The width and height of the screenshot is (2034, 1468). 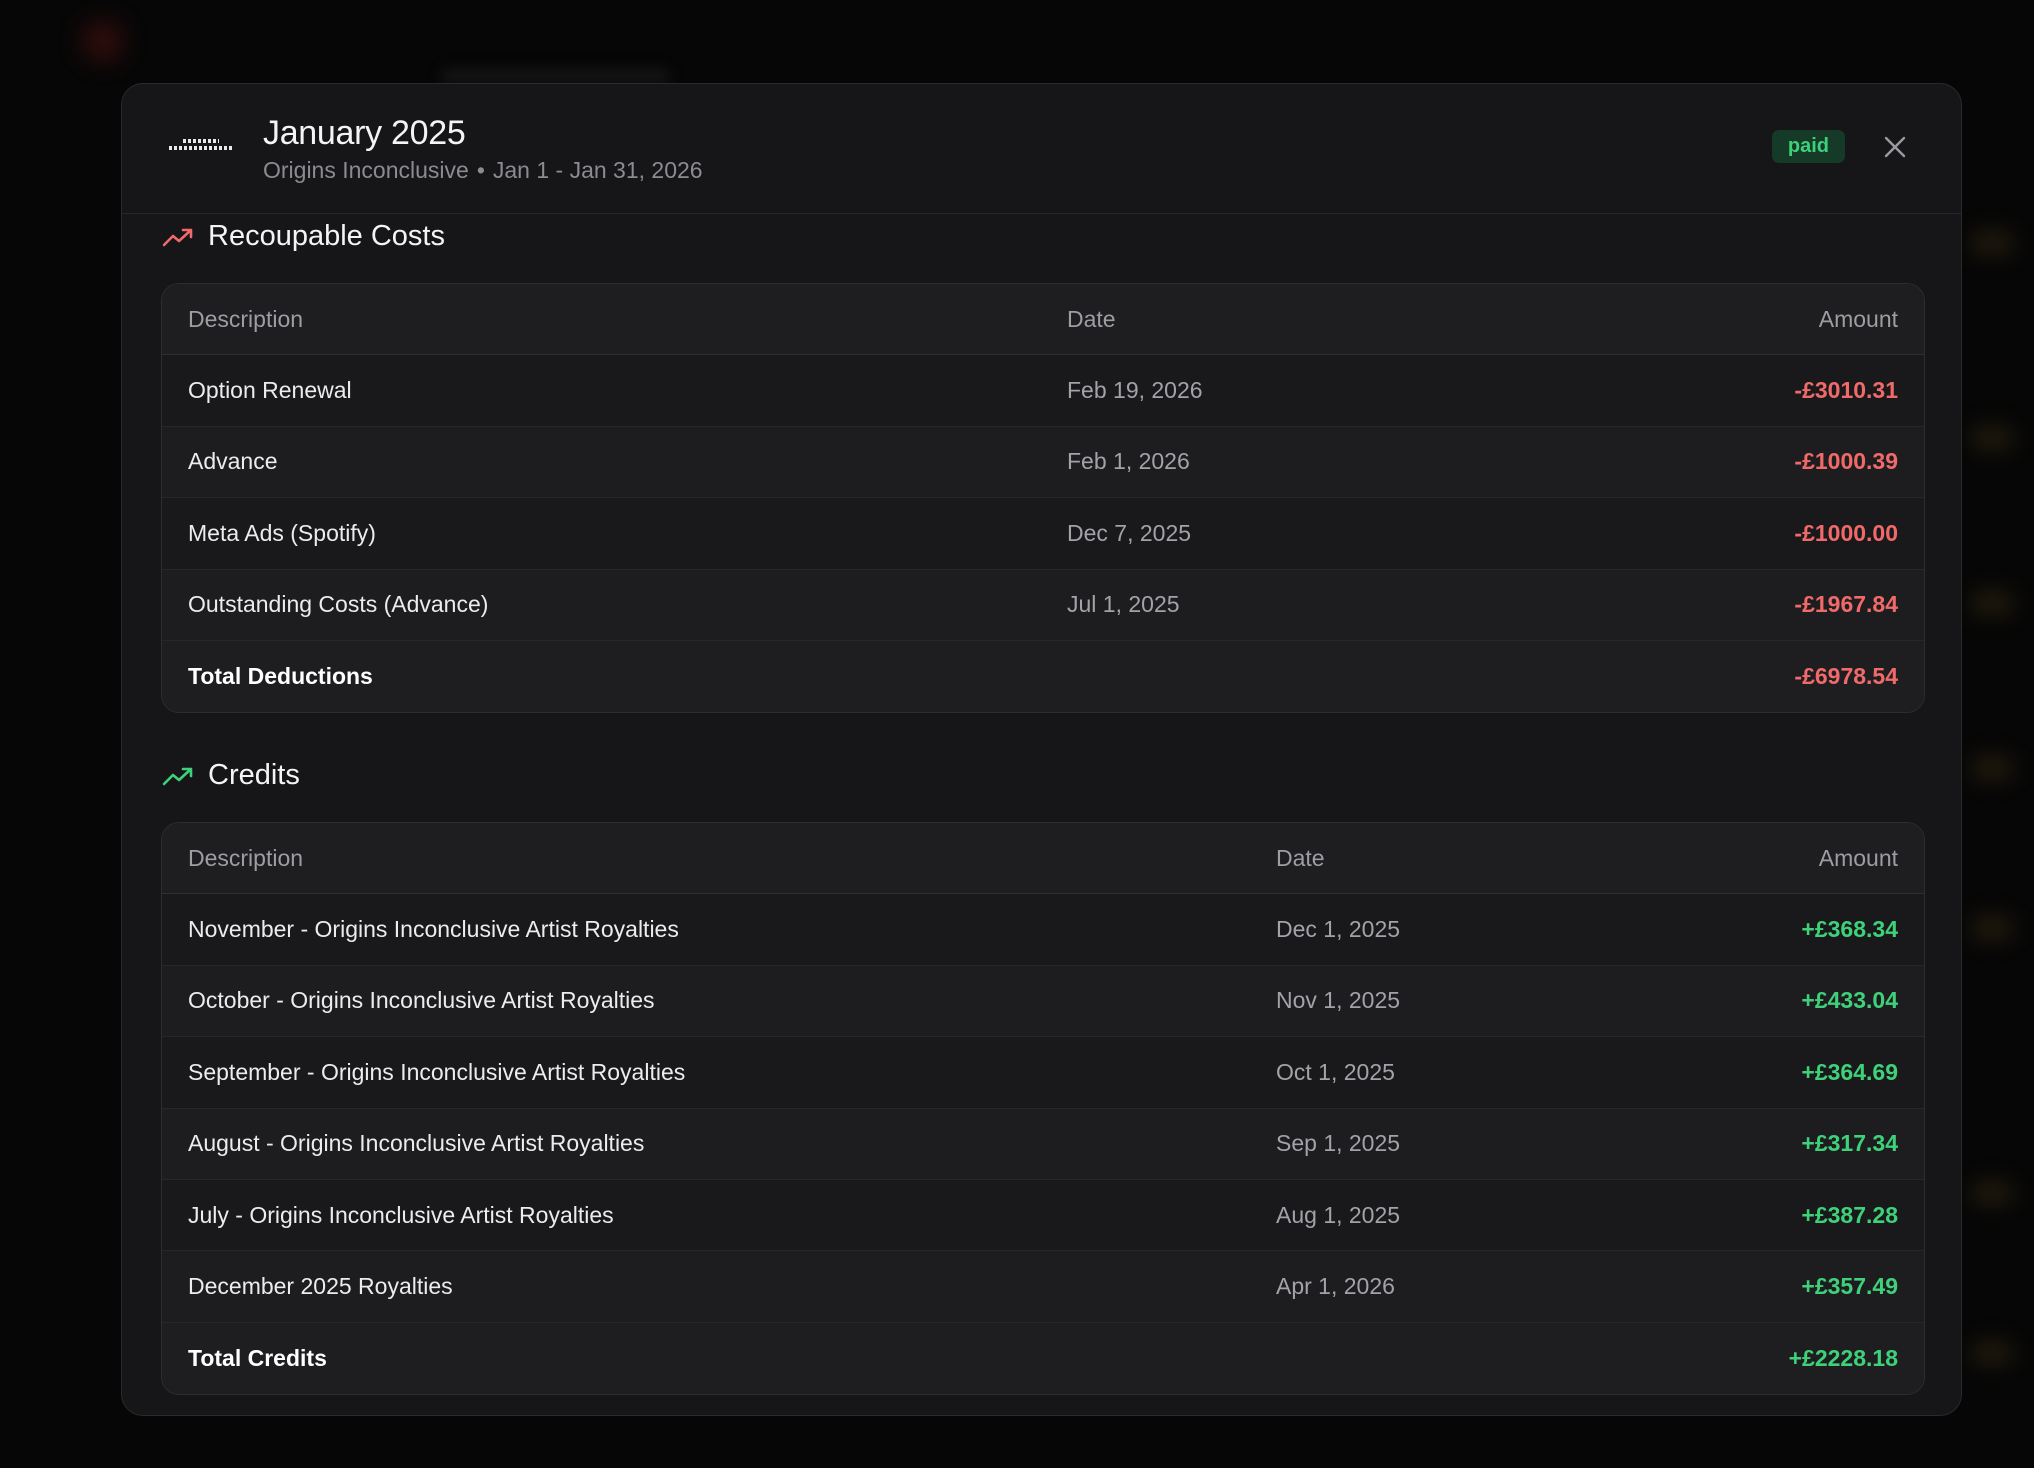 I want to click on total-amount: -£6978.54, so click(x=1846, y=676).